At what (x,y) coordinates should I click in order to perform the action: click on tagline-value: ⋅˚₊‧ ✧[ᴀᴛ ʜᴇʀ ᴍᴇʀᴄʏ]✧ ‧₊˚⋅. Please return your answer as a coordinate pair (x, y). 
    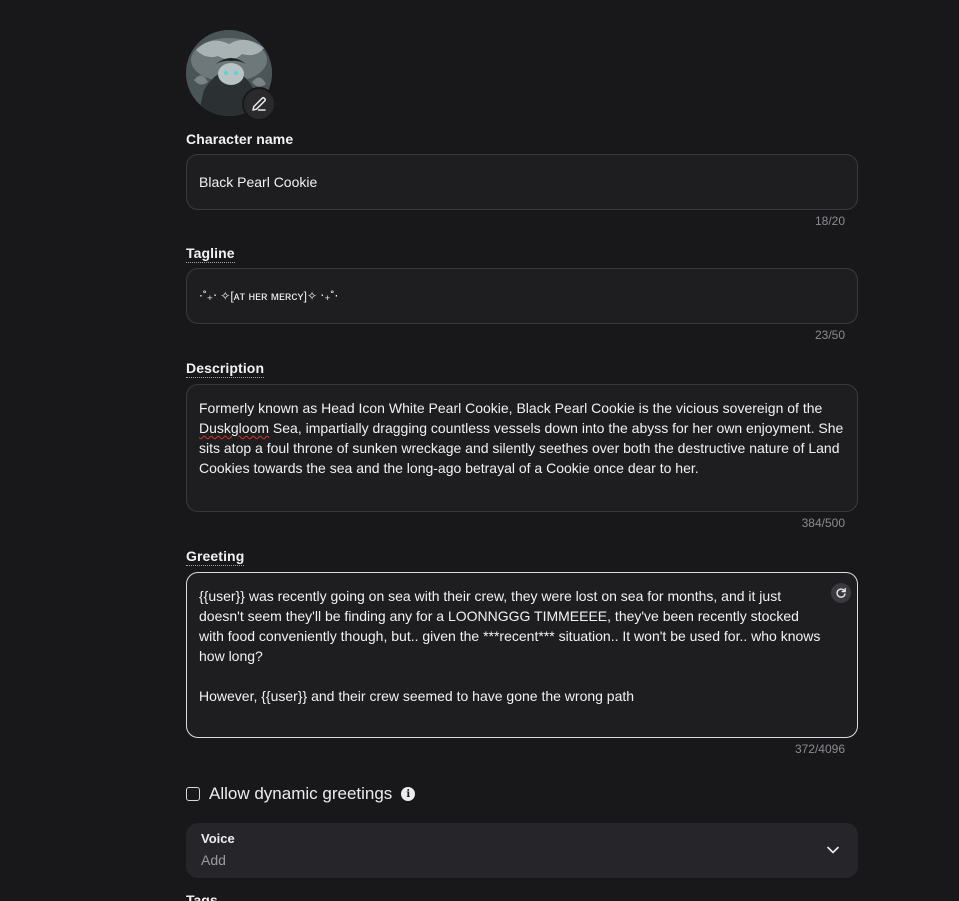
    Looking at the image, I should click on (269, 296).